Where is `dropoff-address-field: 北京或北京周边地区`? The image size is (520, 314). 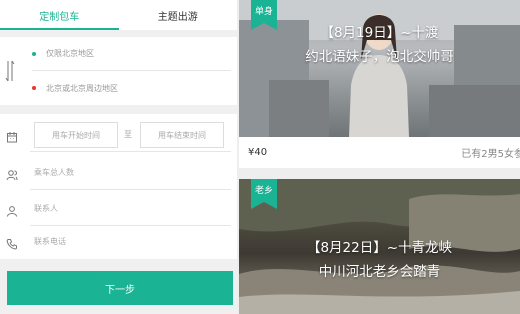 dropoff-address-field: 北京或北京周边地区 is located at coordinates (131, 88).